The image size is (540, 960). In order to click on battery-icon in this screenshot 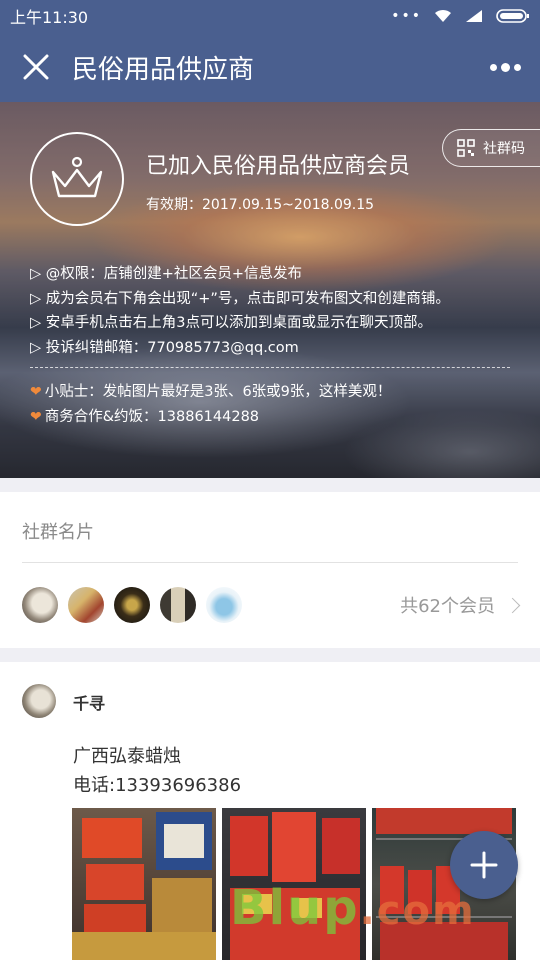, I will do `click(513, 16)`.